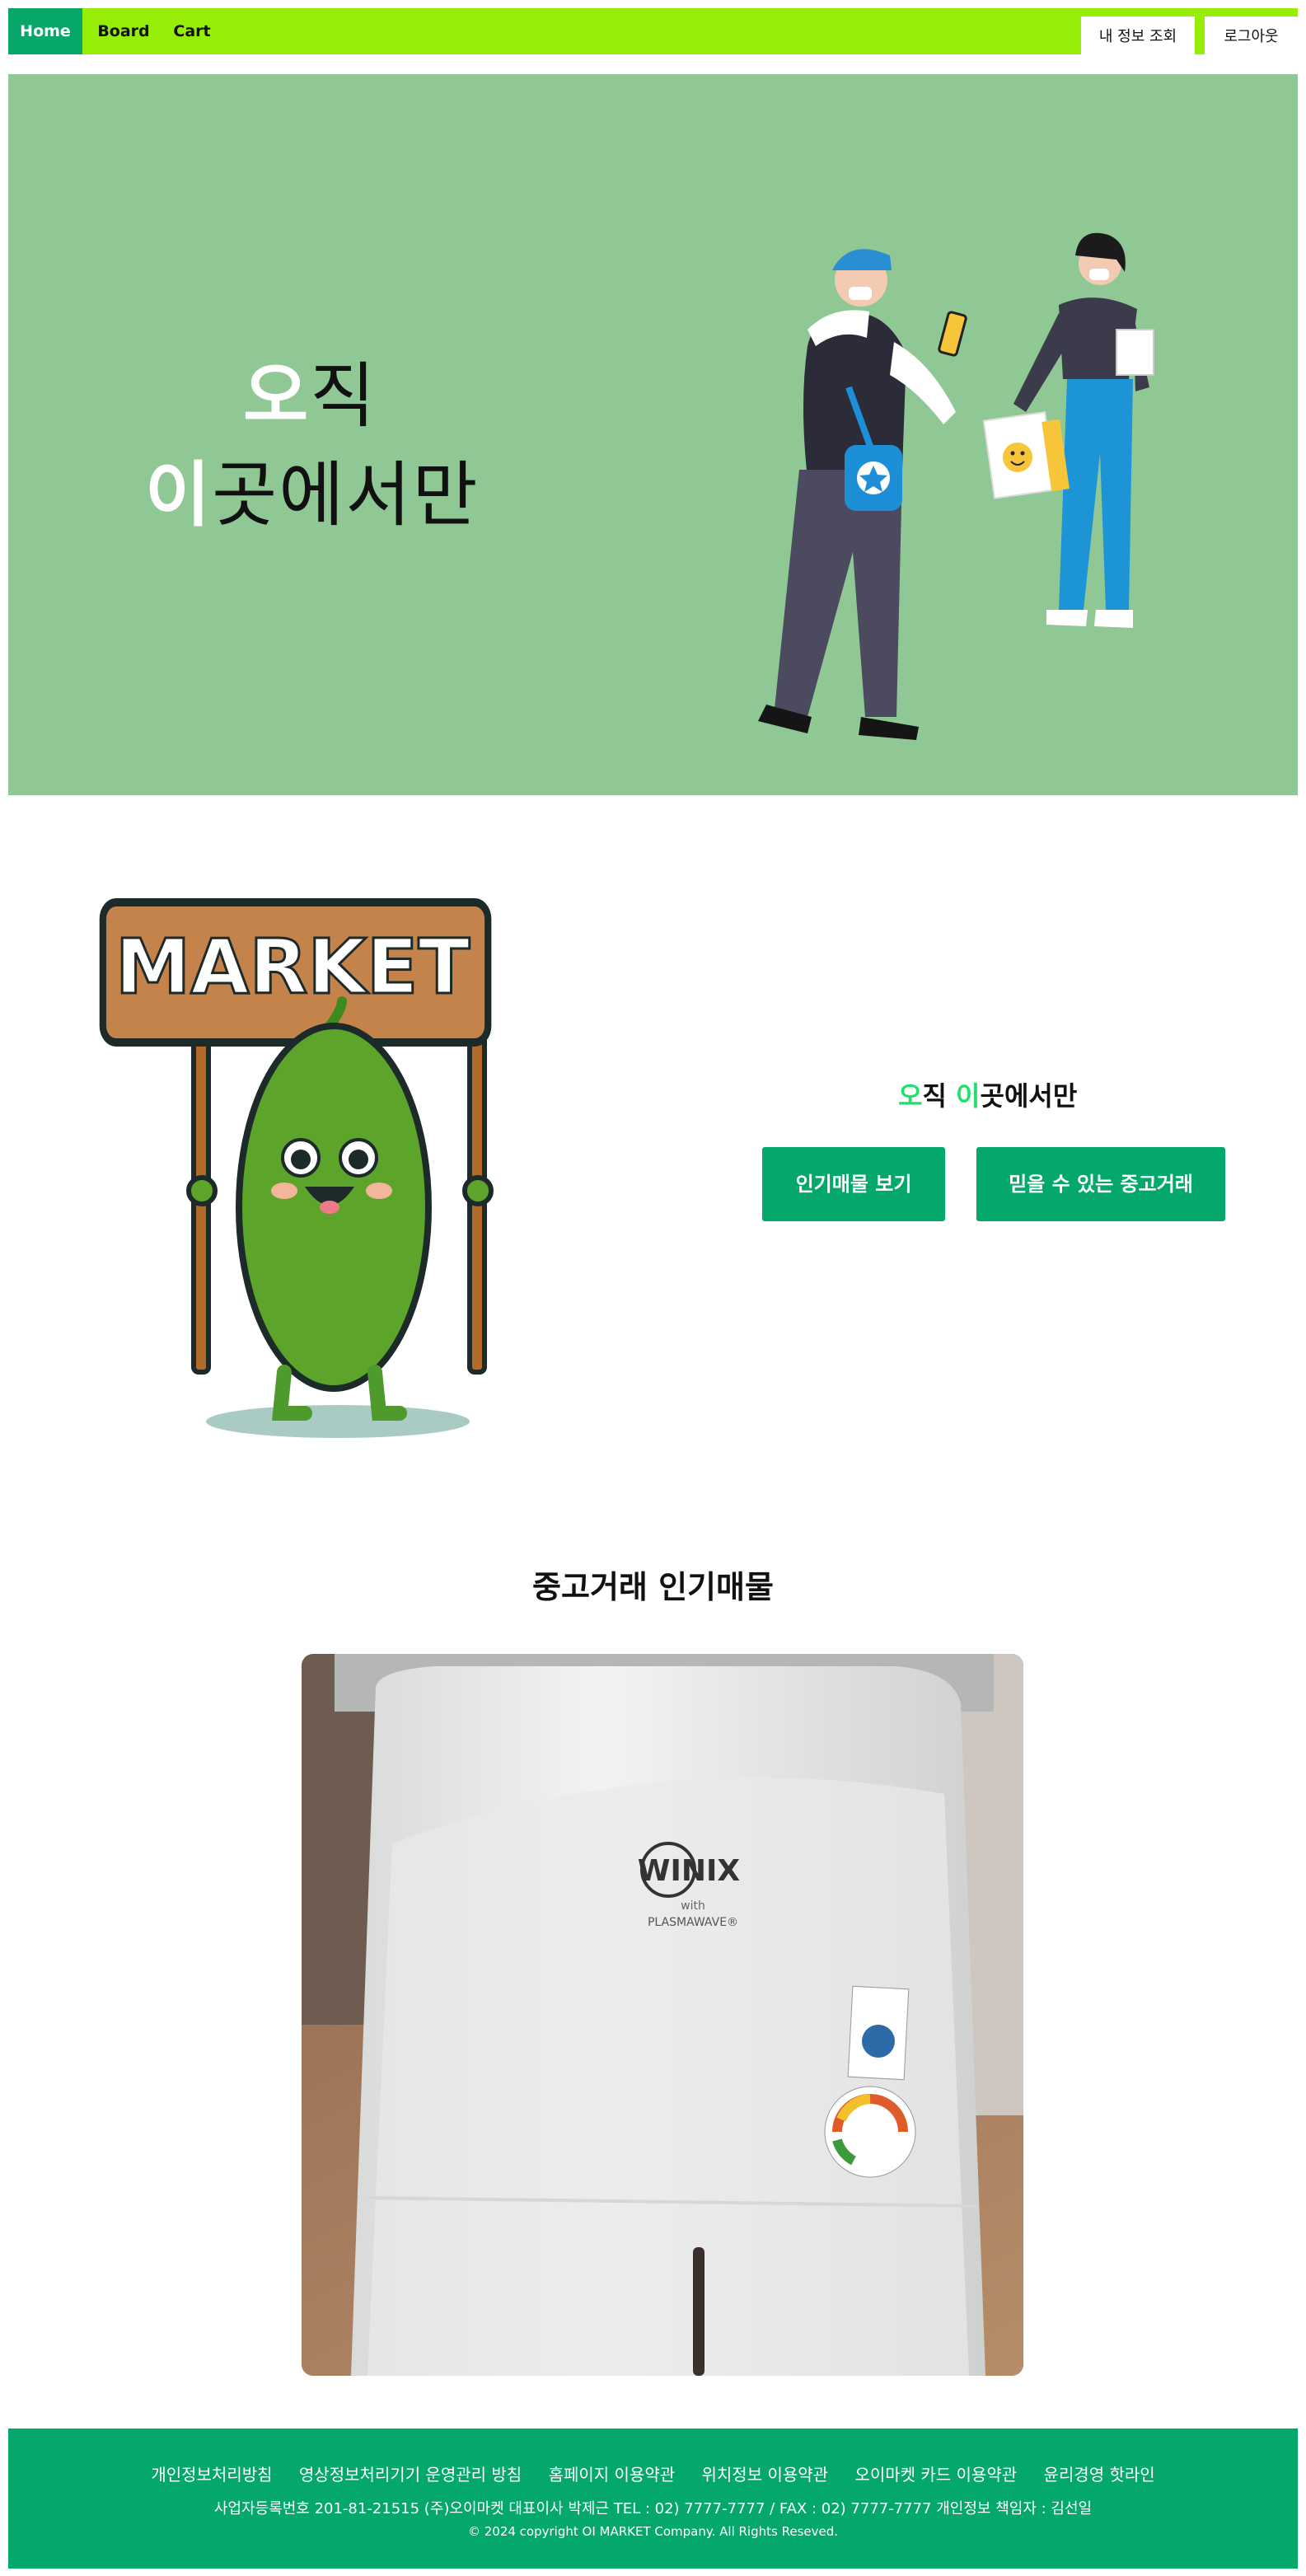 The height and width of the screenshot is (2576, 1306). Describe the element at coordinates (653, 33) in the screenshot. I see `top-nav: Home Board Cart 내 정보 조회 로그아웃` at that location.